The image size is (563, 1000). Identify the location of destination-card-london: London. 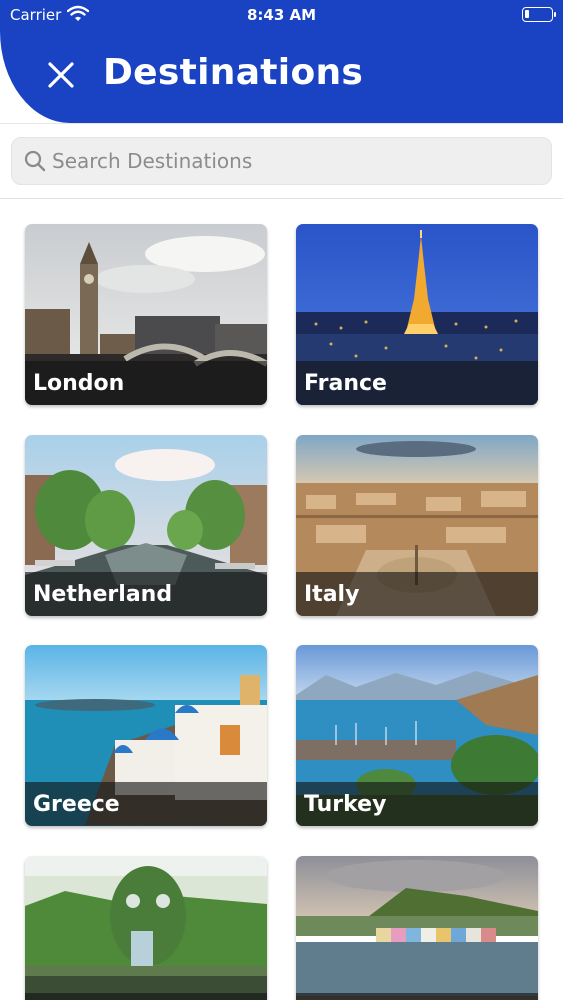
(146, 314).